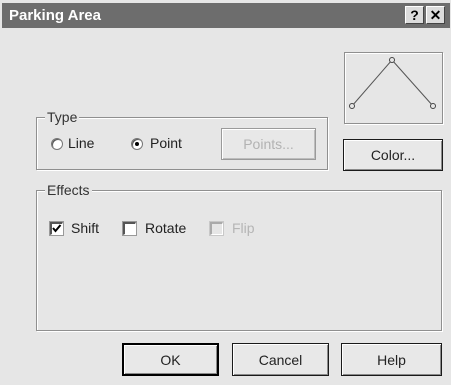 Image resolution: width=451 pixels, height=385 pixels. I want to click on title-bar: Parking Area ? ✕, so click(226, 15).